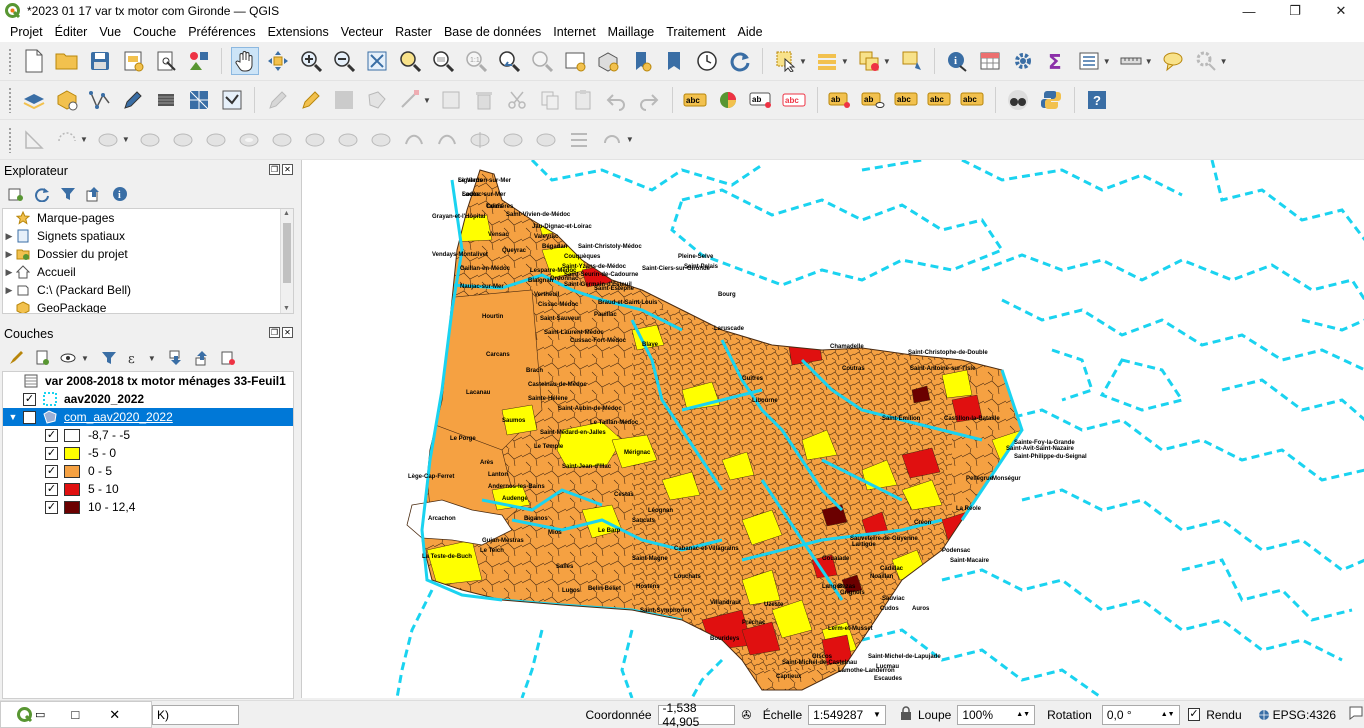  Describe the element at coordinates (484, 100) in the screenshot. I see `delete-selected-button` at that location.